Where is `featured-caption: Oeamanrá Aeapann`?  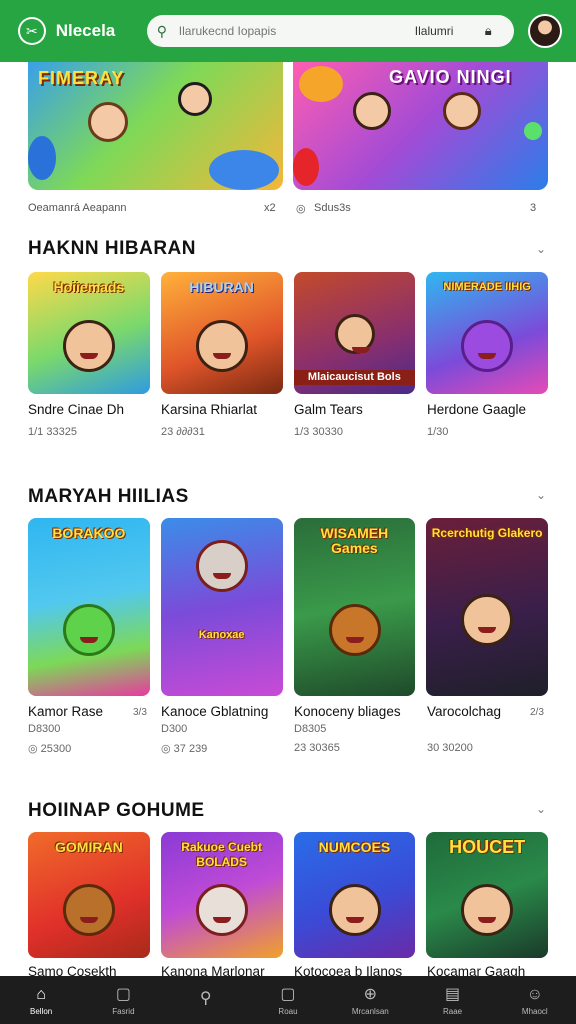 featured-caption: Oeamanrá Aeapann is located at coordinates (77, 208).